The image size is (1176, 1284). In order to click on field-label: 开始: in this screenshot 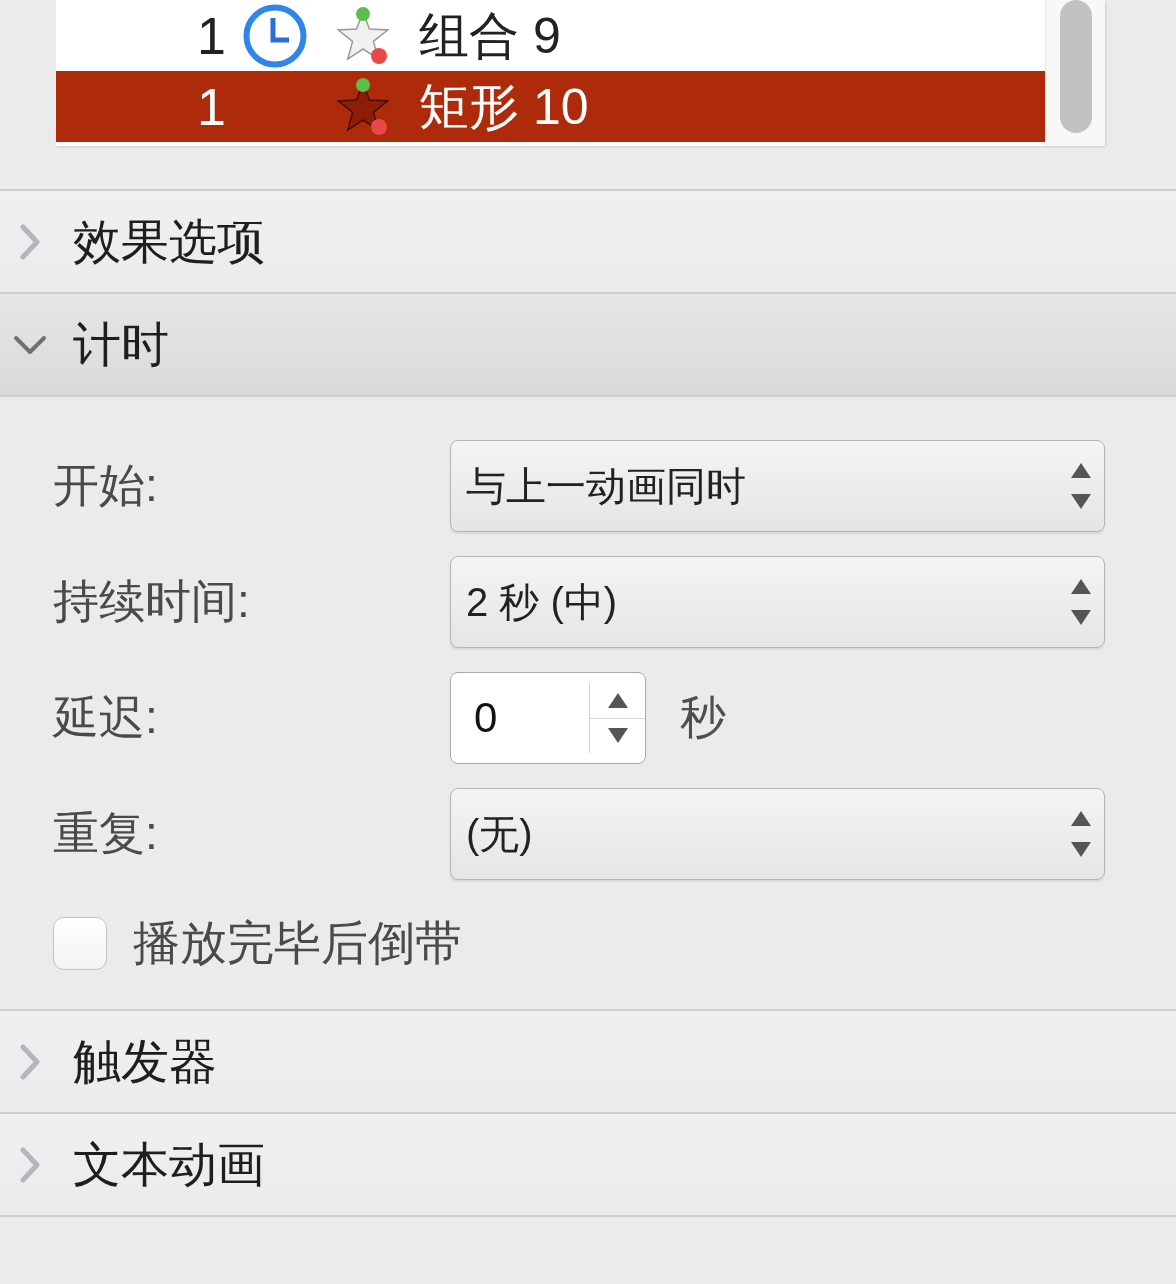, I will do `click(106, 485)`.